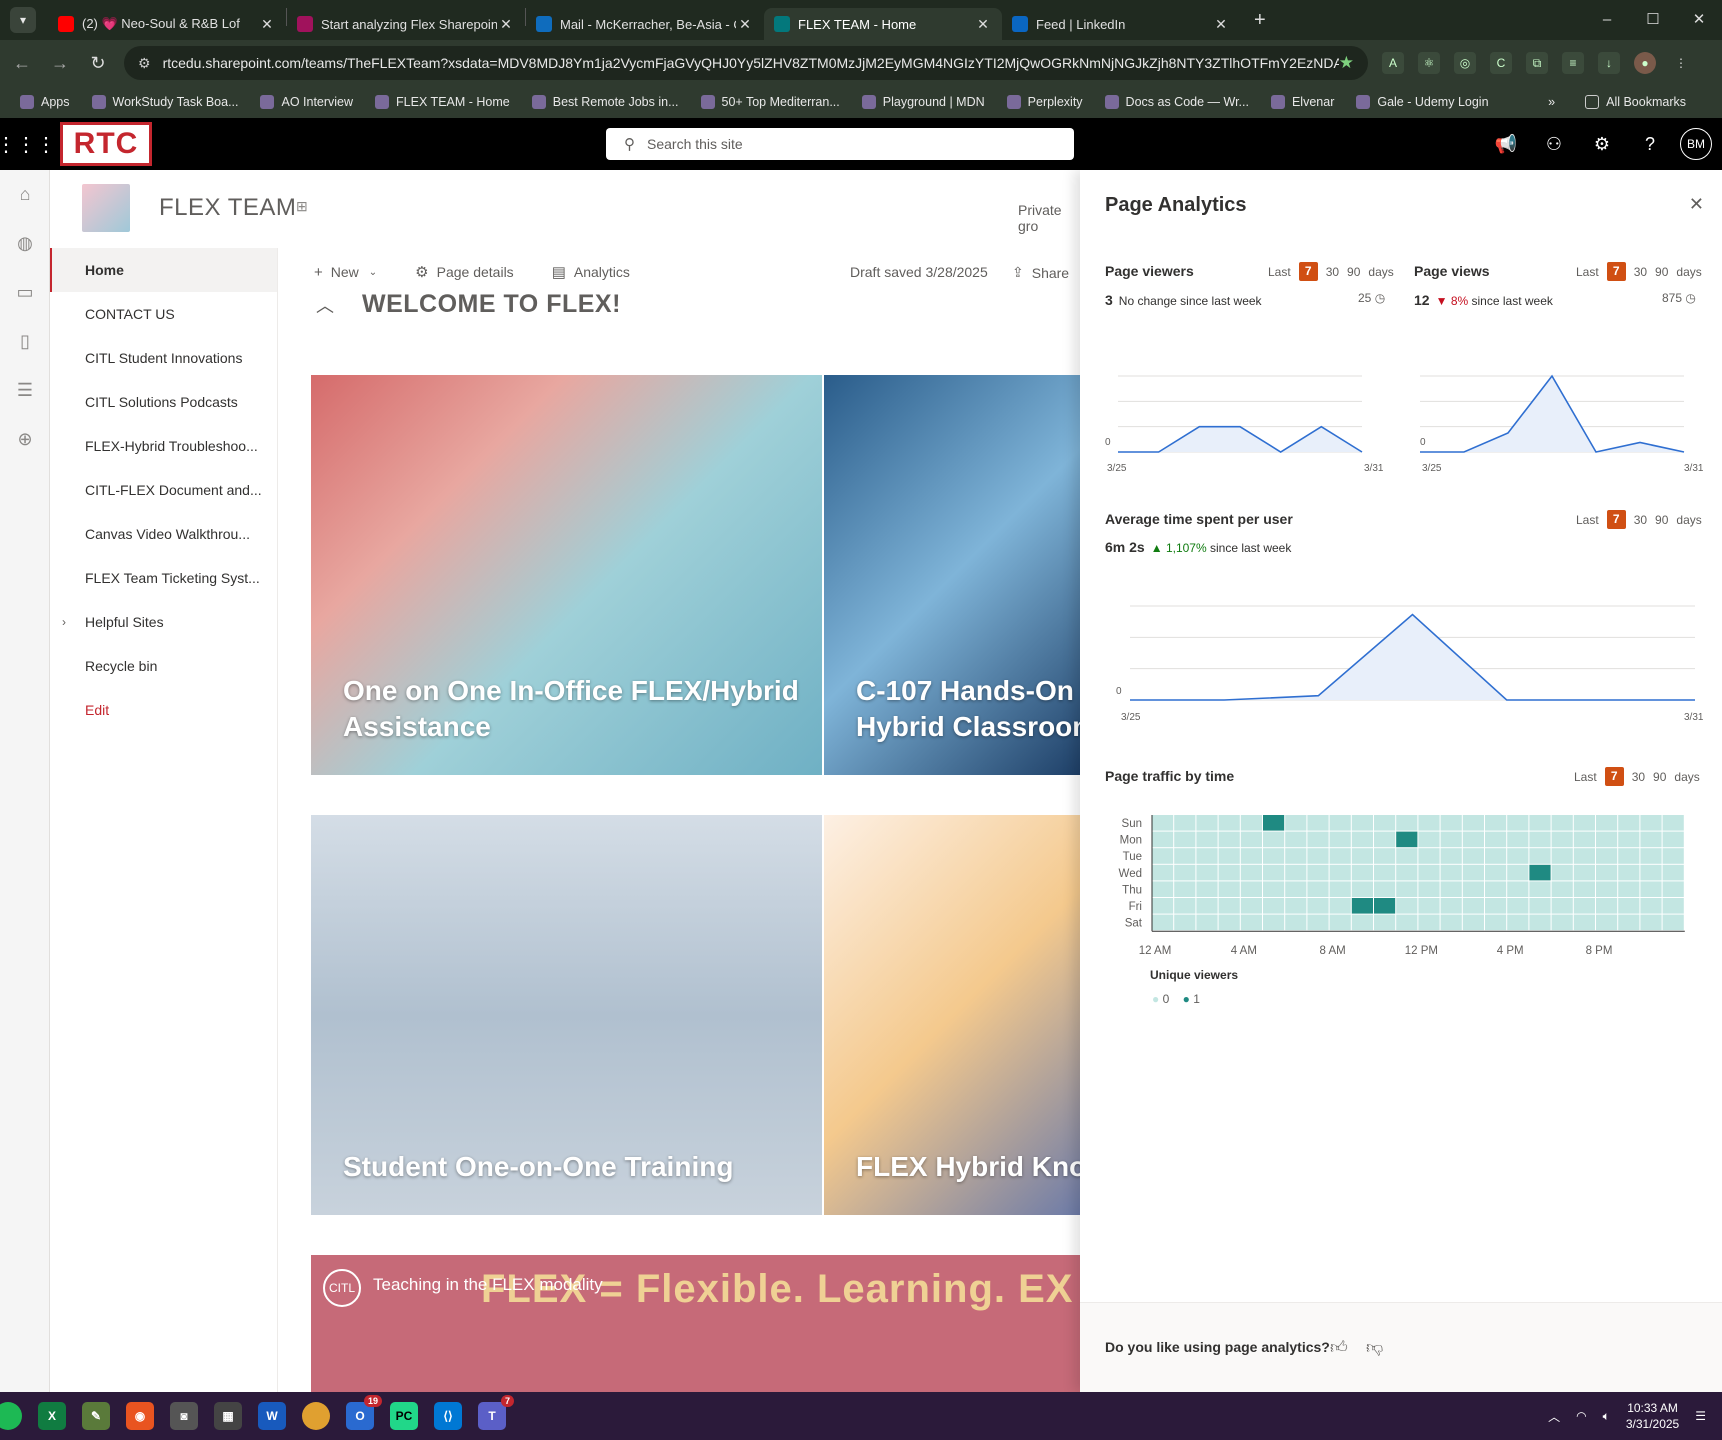  Describe the element at coordinates (1044, 102) in the screenshot. I see `bookmark-item: Perplexity` at that location.